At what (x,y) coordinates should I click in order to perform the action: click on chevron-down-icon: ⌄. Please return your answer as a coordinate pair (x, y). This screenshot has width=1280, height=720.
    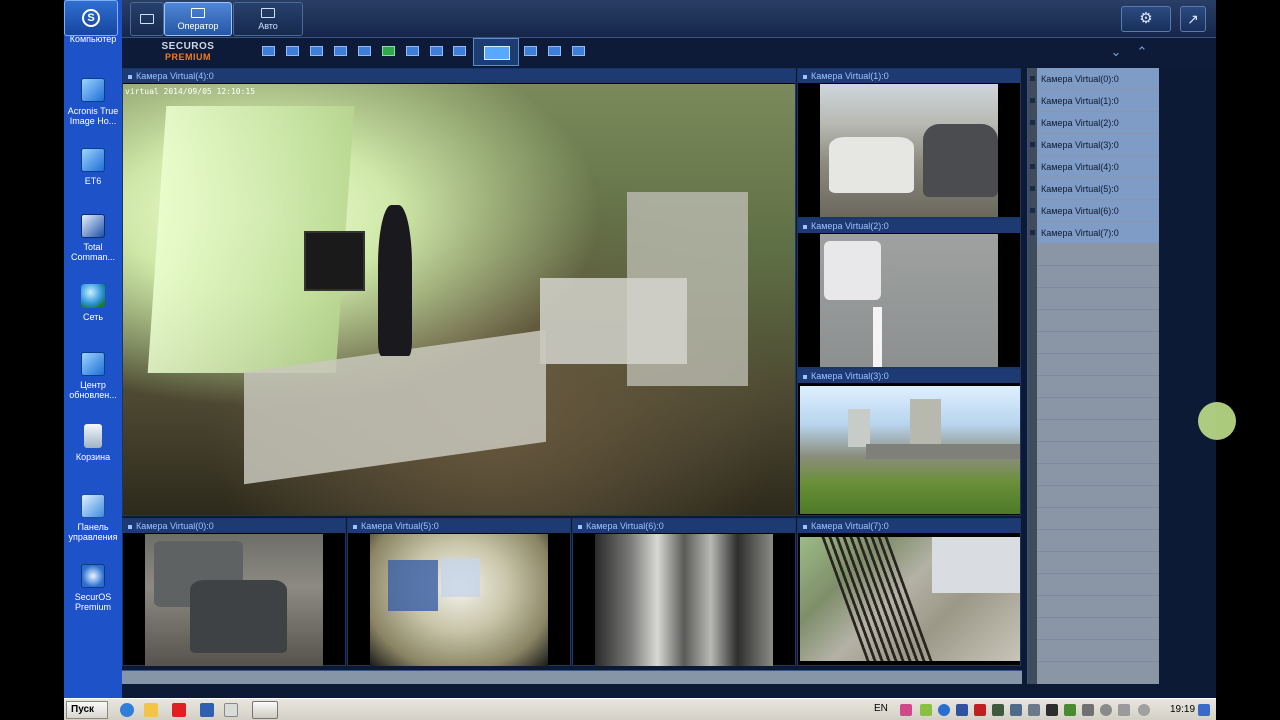
    Looking at the image, I should click on (1116, 52).